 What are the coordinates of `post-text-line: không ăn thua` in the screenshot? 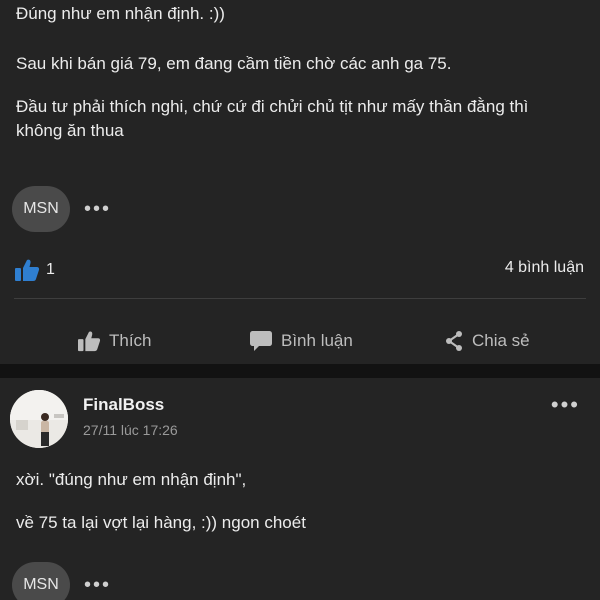 It's located at (70, 130).